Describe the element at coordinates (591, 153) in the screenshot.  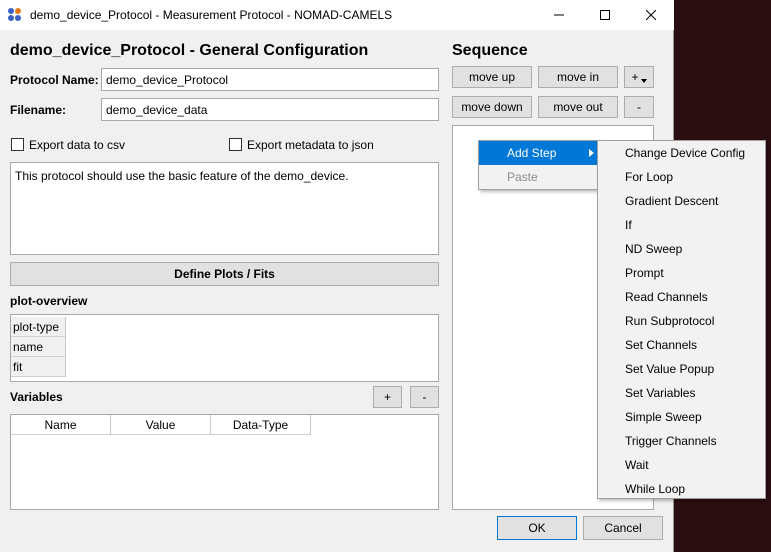
I see `submenu-arrow-icon` at that location.